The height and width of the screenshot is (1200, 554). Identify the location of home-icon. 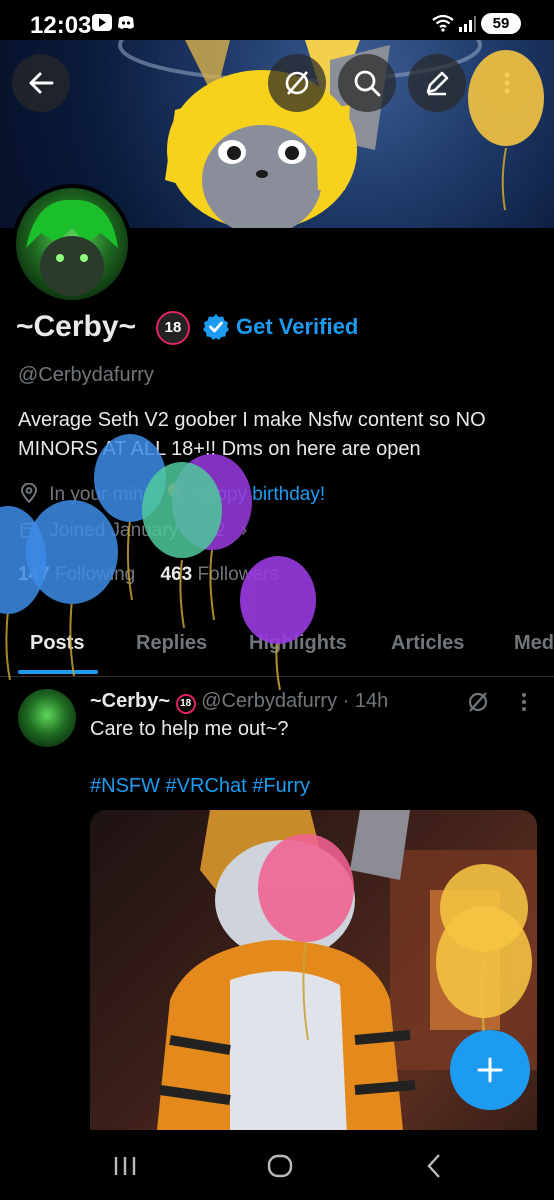
(280, 1166).